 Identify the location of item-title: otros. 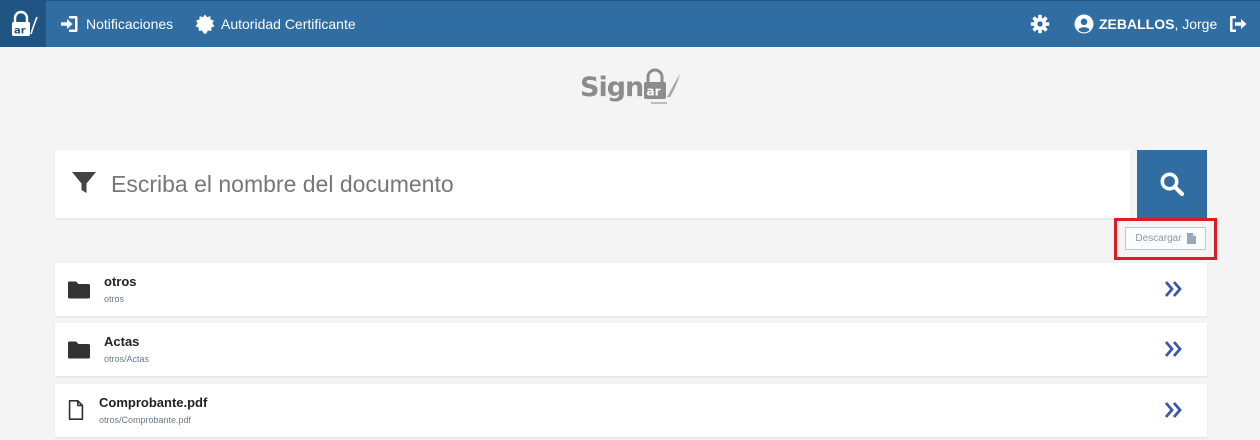
(120, 281).